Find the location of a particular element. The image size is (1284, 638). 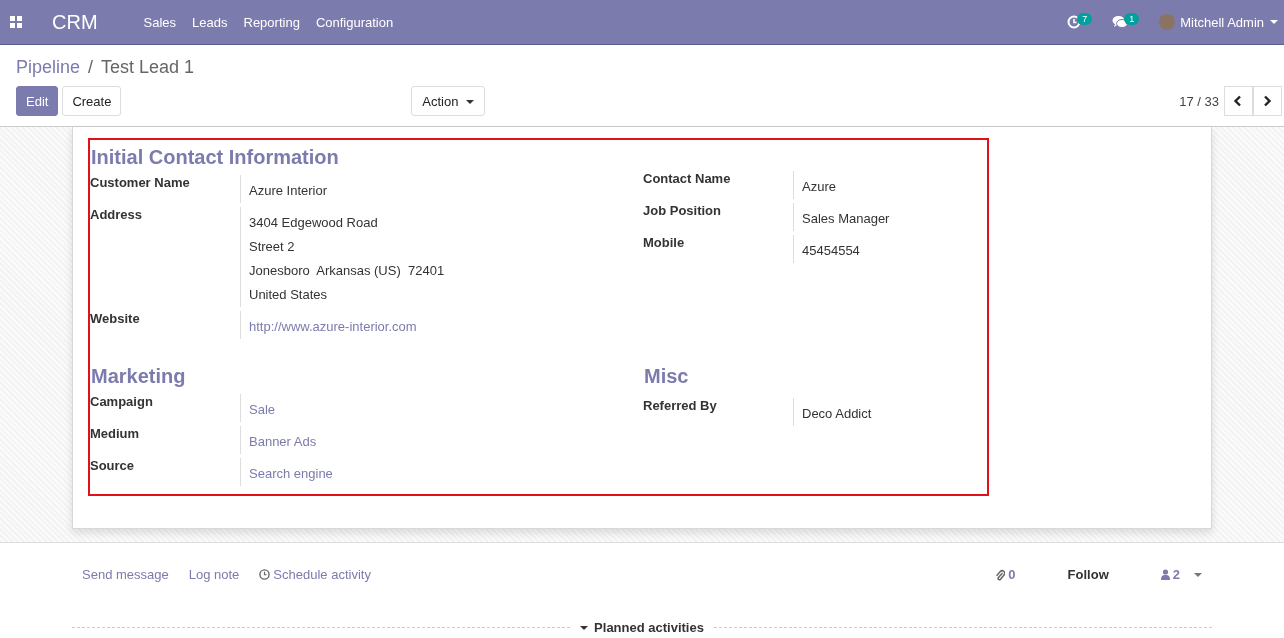

count-badge: 1 is located at coordinates (1132, 19).